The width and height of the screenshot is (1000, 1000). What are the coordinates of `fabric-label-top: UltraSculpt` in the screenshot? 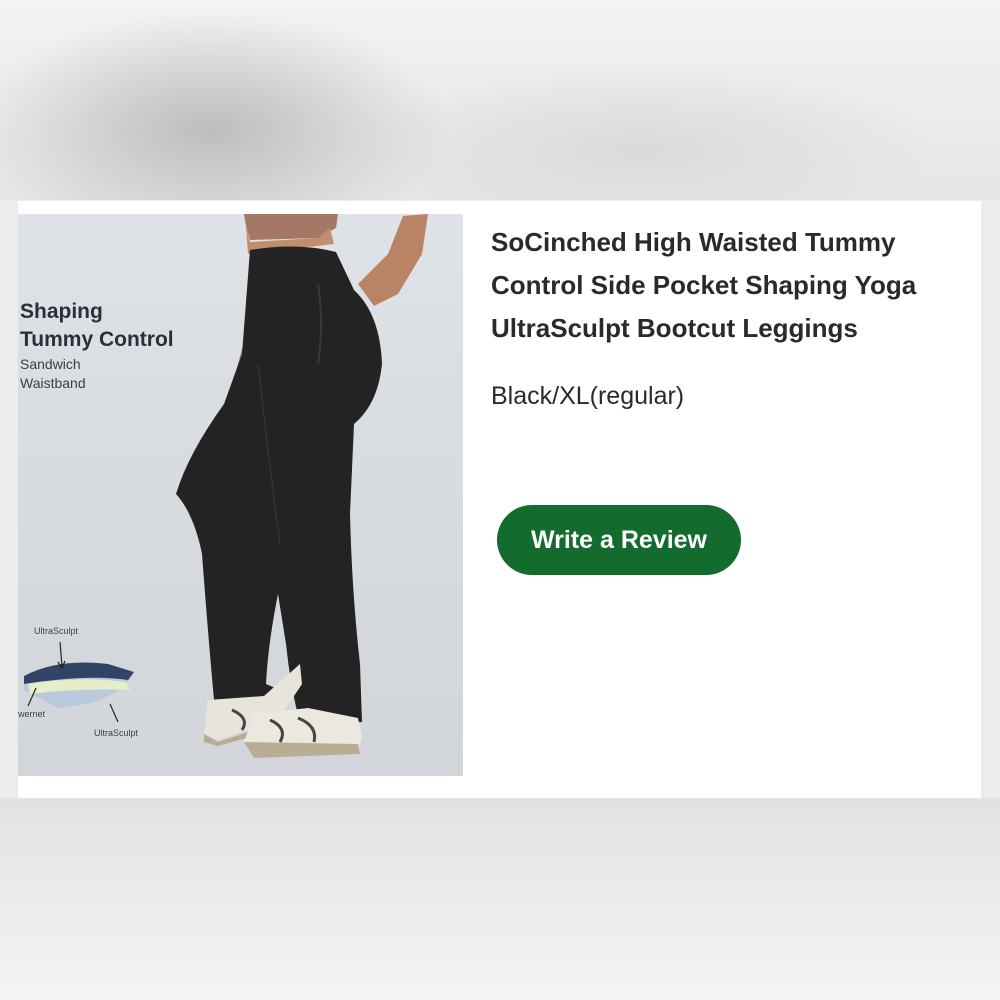 It's located at (56, 631).